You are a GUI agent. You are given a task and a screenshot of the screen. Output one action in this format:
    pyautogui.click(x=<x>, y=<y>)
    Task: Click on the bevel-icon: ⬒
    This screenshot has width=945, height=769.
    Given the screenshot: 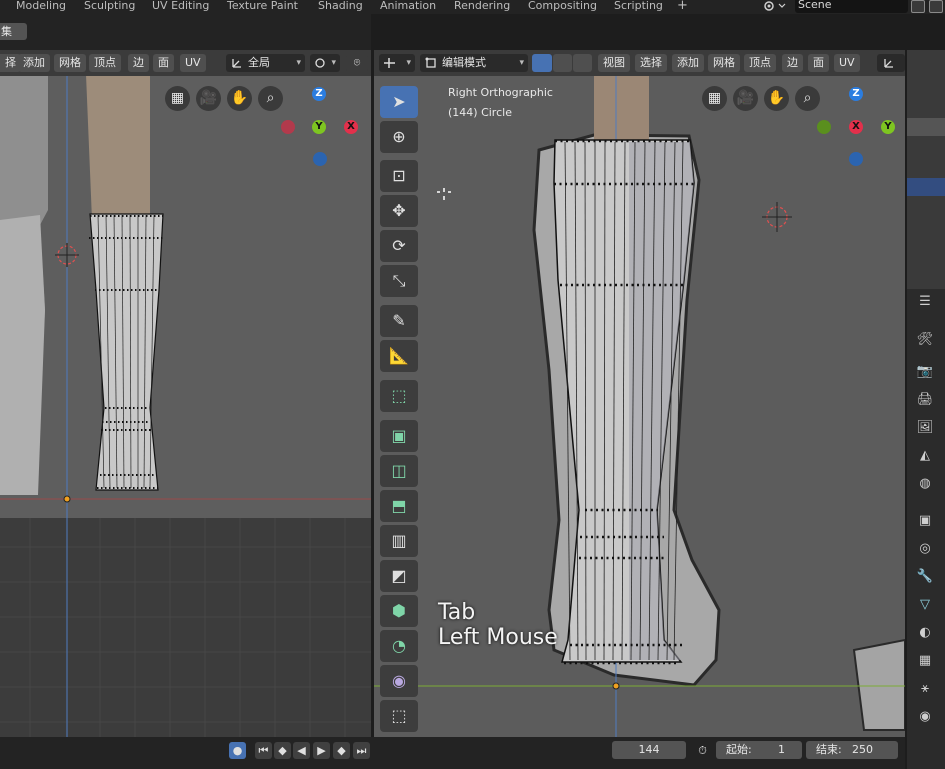 What is the action you would take?
    pyautogui.click(x=399, y=506)
    